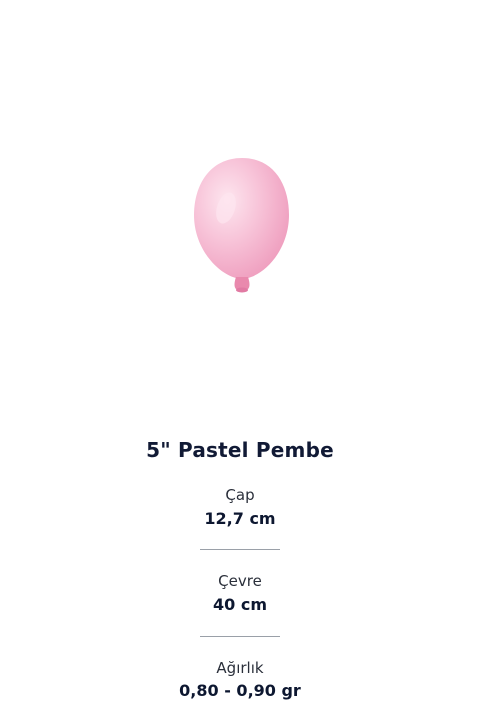  Describe the element at coordinates (240, 581) in the screenshot. I see `spec-label-circumference: Çevre` at that location.